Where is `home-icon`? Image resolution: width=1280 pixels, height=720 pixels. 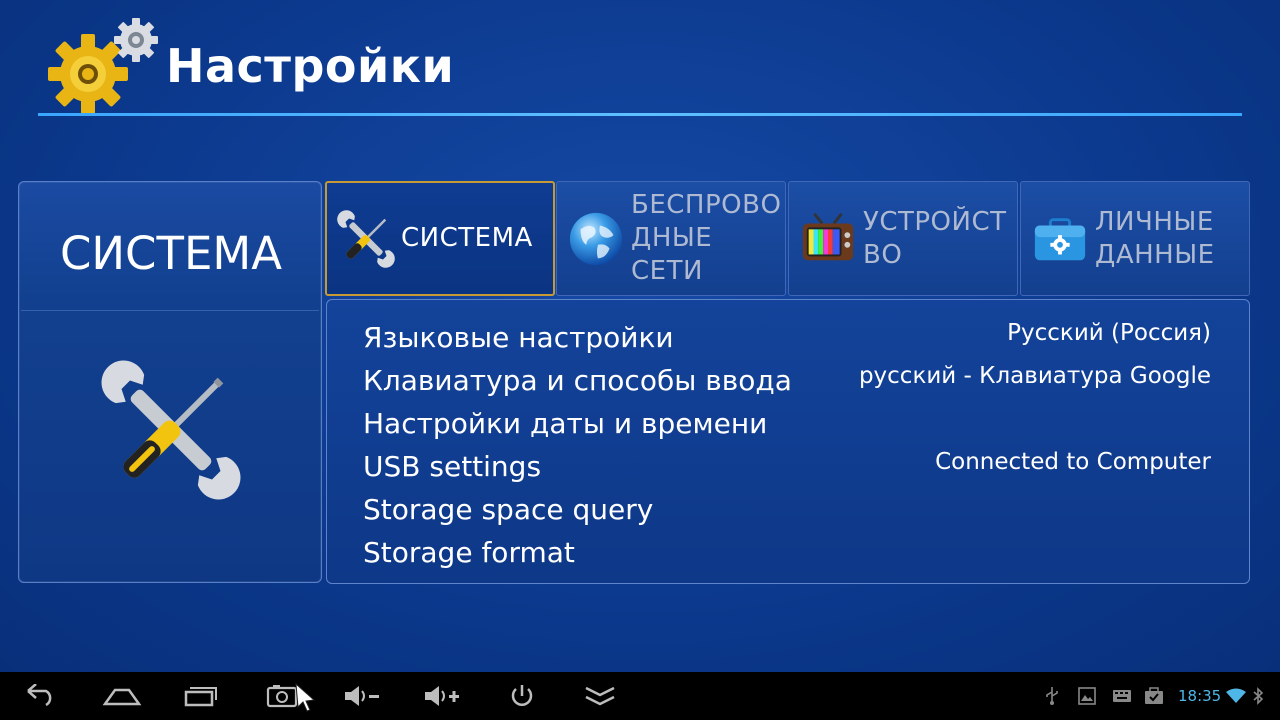 home-icon is located at coordinates (122, 696).